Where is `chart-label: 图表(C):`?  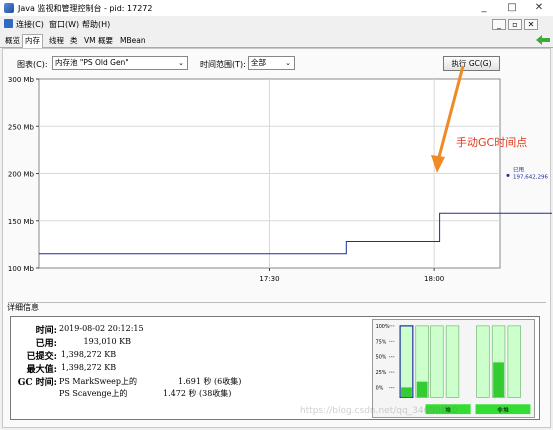
chart-label: 图表(C): is located at coordinates (32, 64).